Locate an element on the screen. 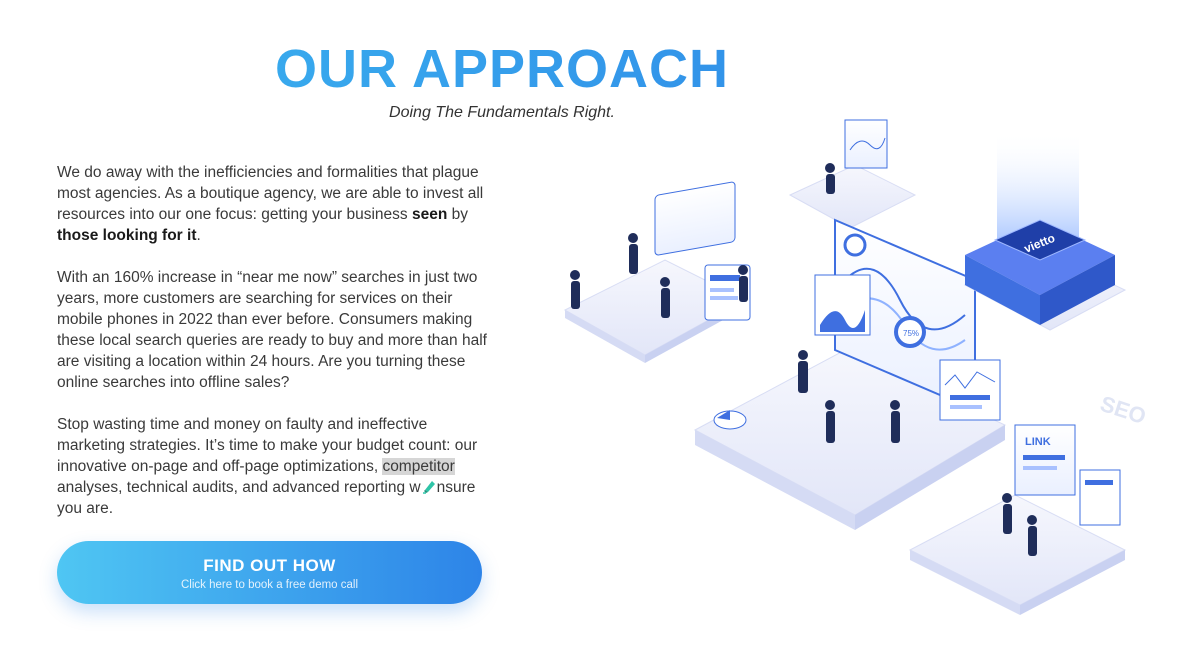 This screenshot has height=671, width=1200. left-platform is located at coordinates (657, 272).